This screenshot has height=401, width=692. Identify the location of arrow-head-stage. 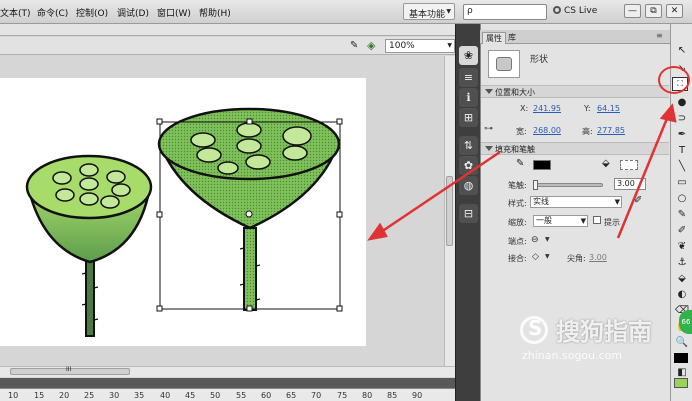
(377, 231).